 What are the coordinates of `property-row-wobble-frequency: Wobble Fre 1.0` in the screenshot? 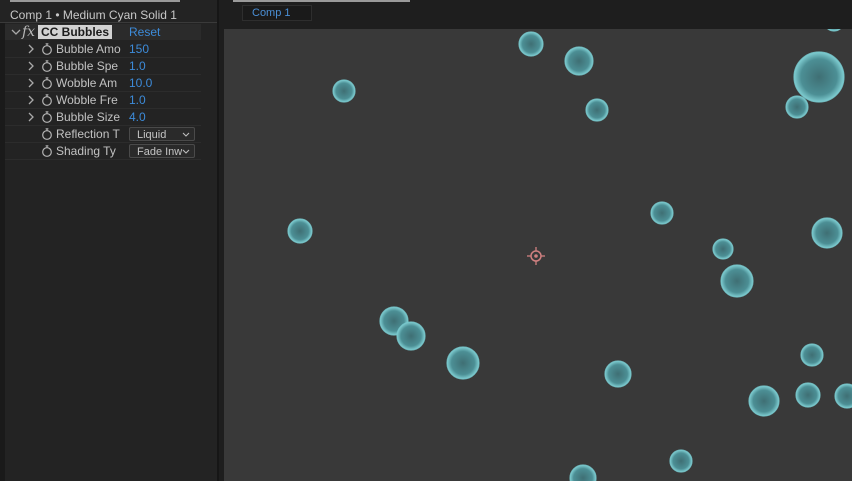 It's located at (103, 100).